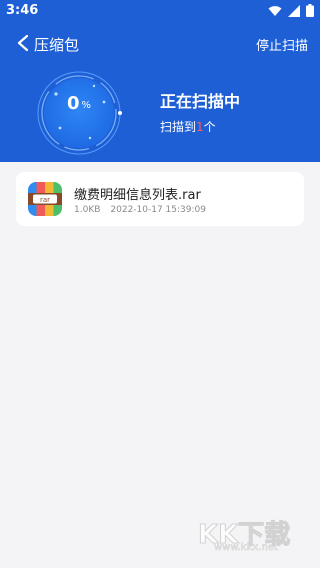 The width and height of the screenshot is (320, 568). I want to click on scan-progress-percent: 0%, so click(79, 103).